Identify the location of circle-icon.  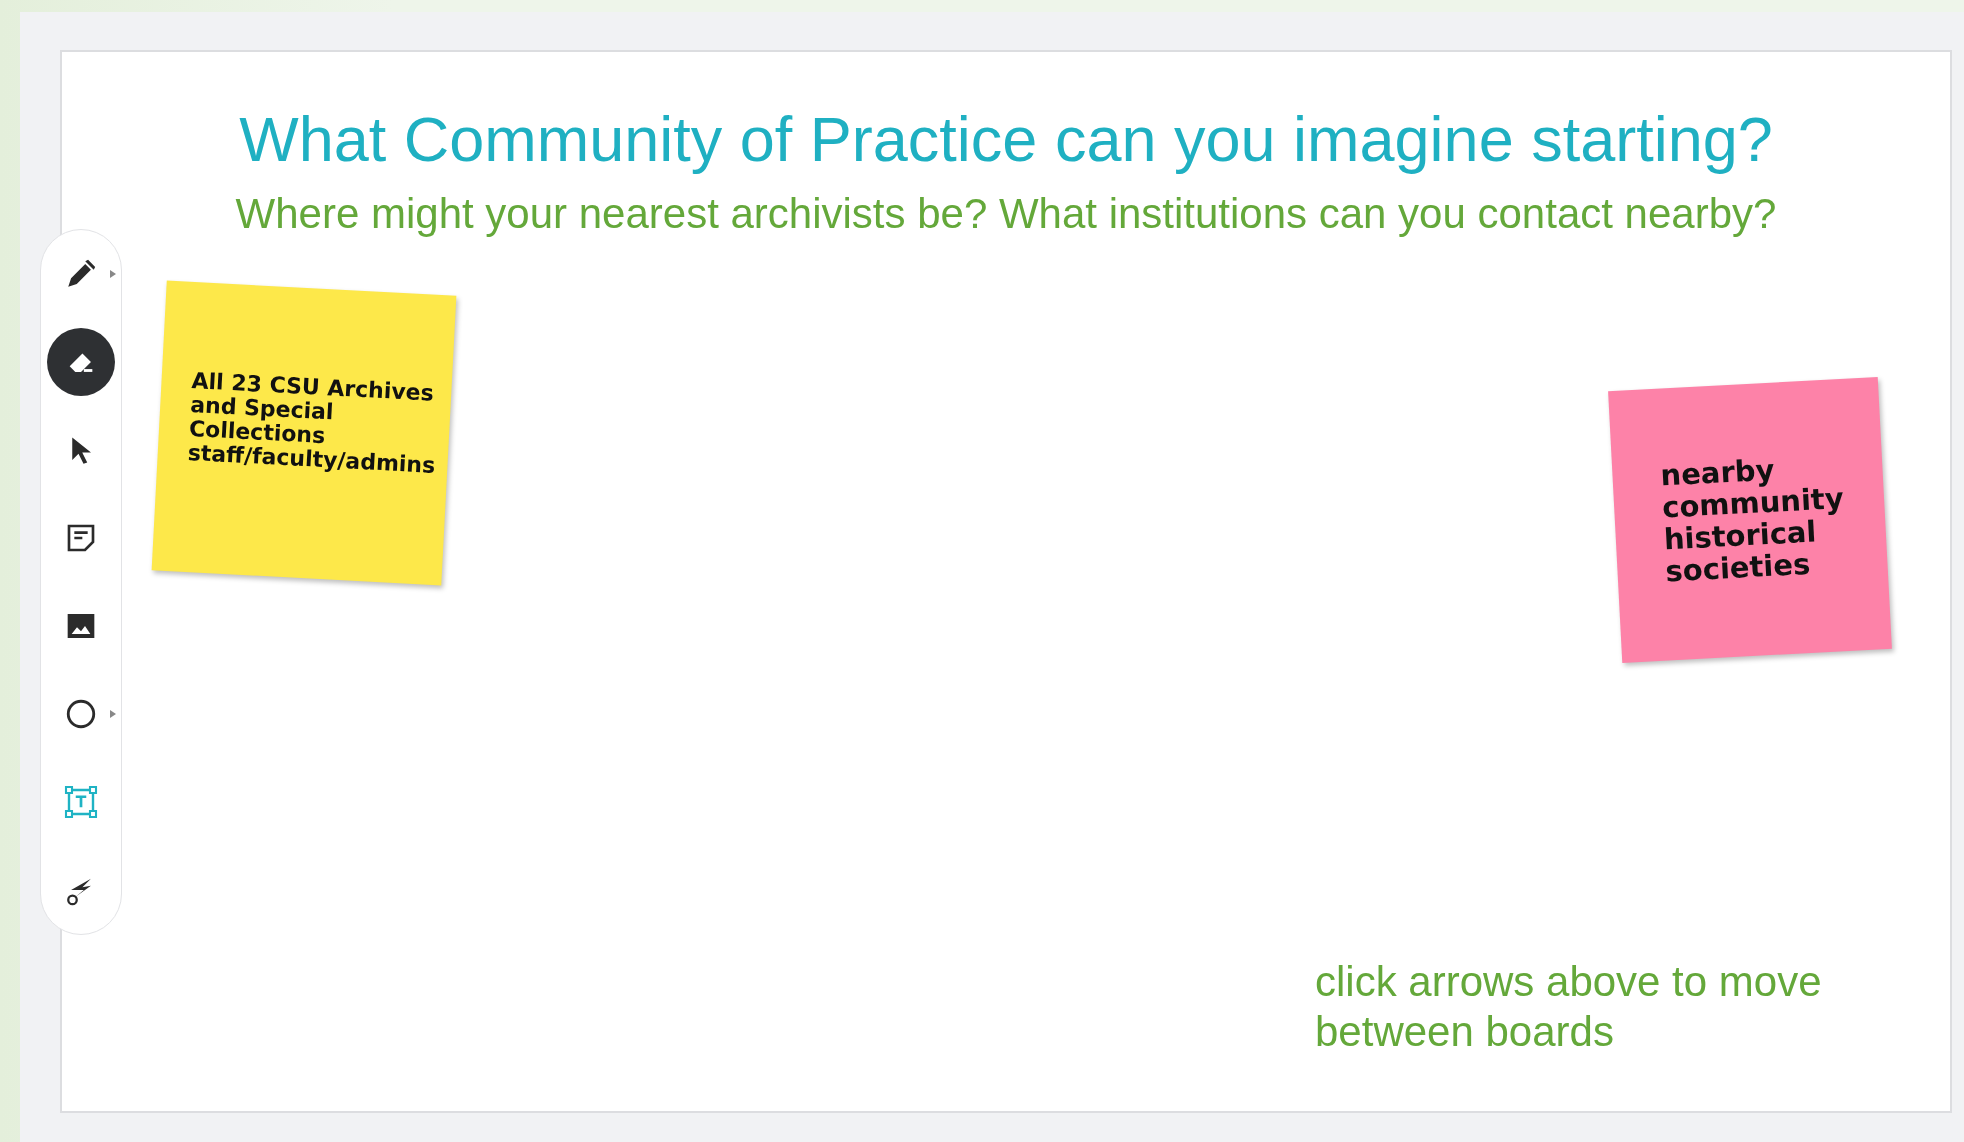
(81, 714).